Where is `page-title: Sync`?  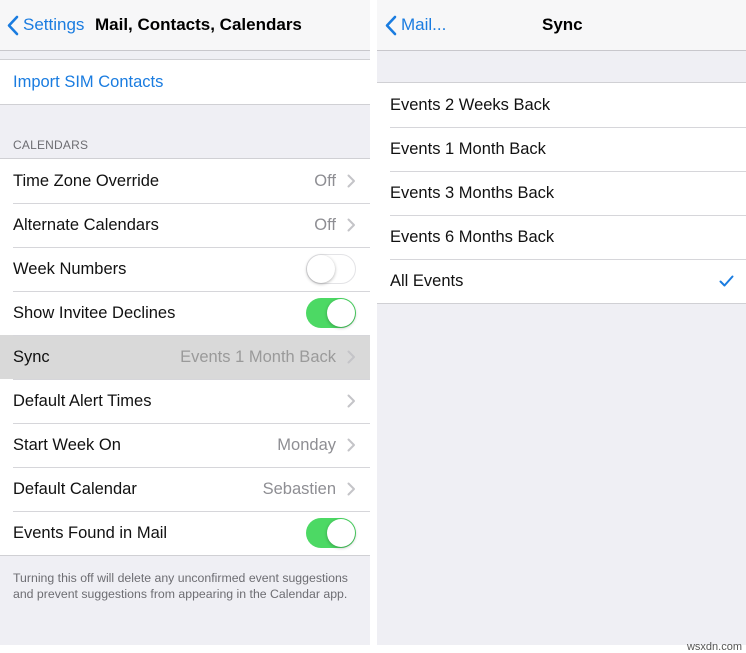 page-title: Sync is located at coordinates (562, 24).